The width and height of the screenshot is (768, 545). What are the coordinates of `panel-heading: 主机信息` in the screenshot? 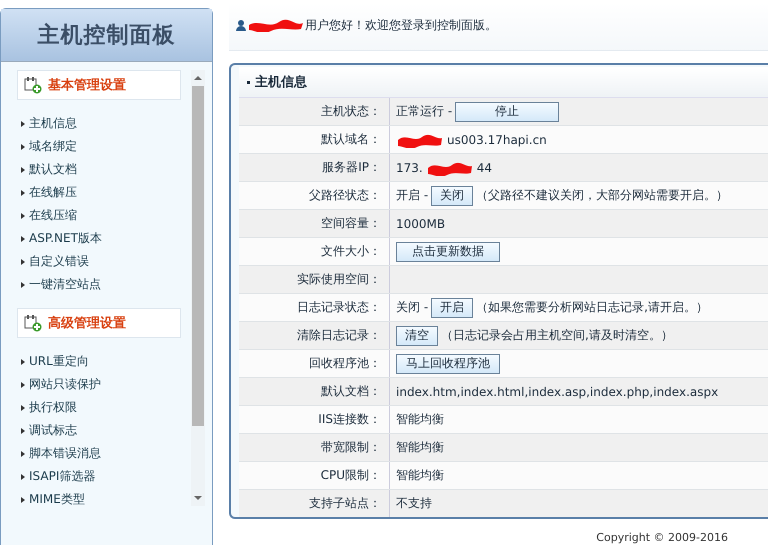 It's located at (273, 82).